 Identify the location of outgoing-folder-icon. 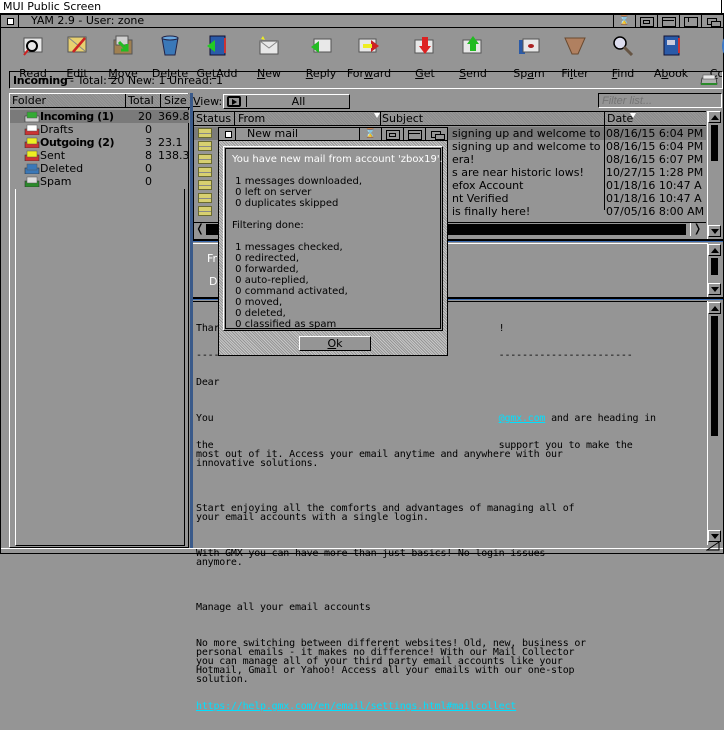
(32, 142).